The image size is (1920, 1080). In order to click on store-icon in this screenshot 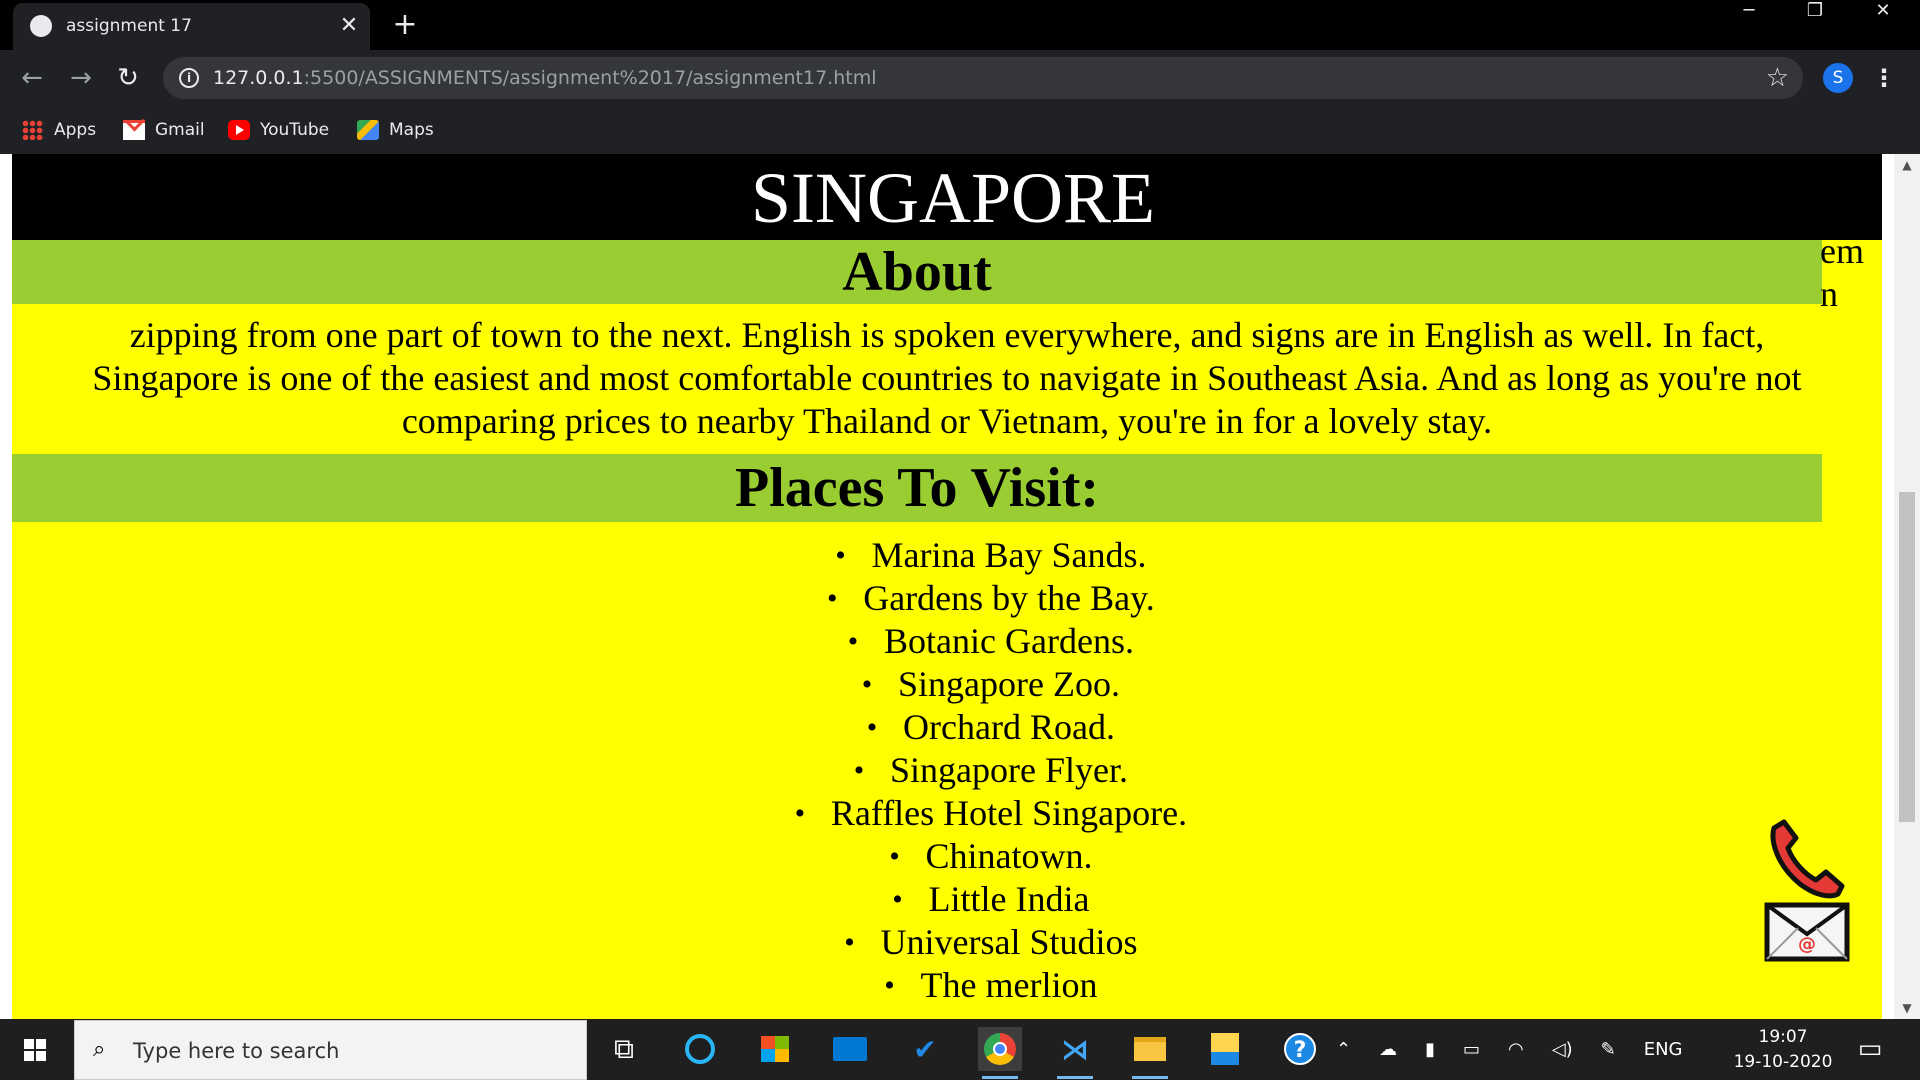, I will do `click(775, 1049)`.